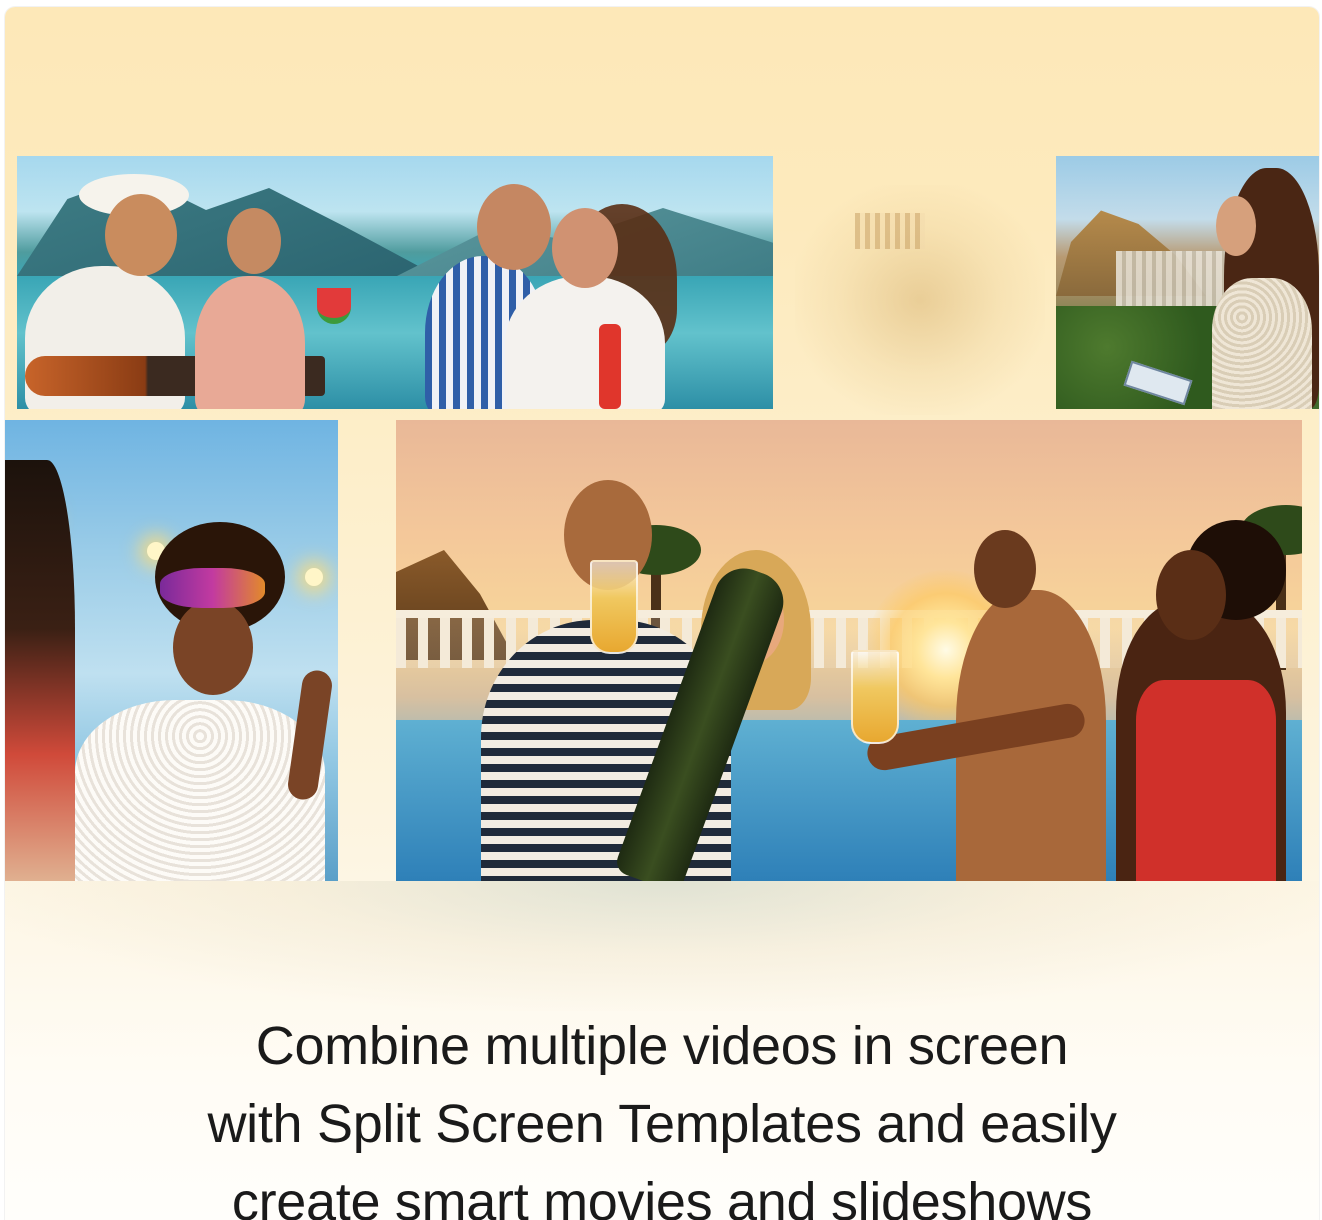 The image size is (1322, 1220). What do you see at coordinates (610, 366) in the screenshot?
I see `photo-drink` at bounding box center [610, 366].